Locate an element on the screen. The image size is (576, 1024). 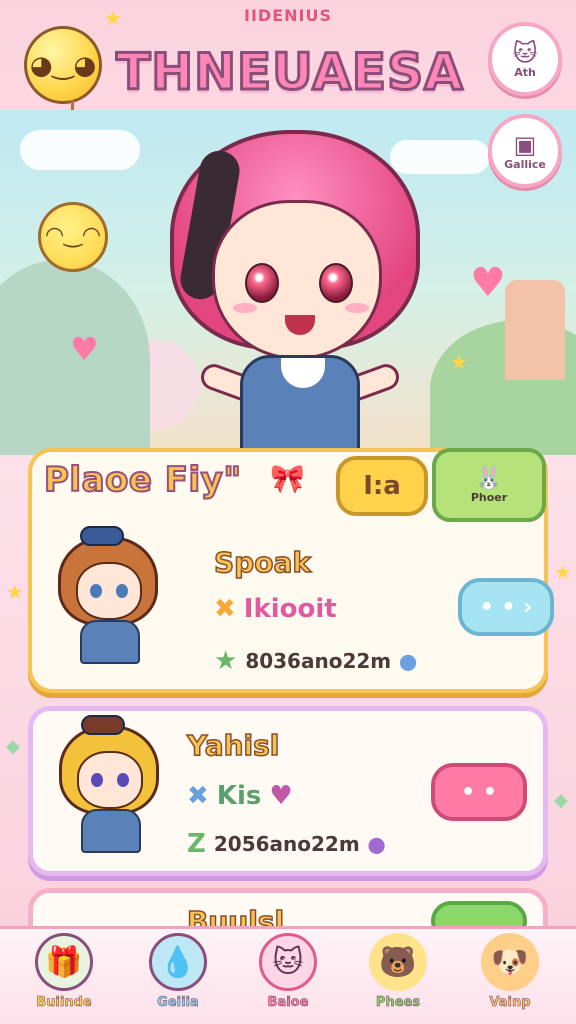
drop-icon: 💧 is located at coordinates (178, 962).